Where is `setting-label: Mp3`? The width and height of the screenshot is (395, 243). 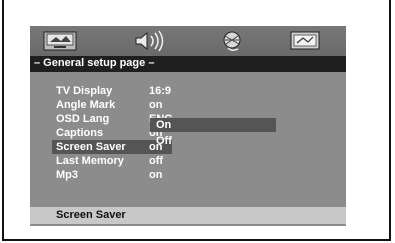
setting-label: Mp3 is located at coordinates (67, 175).